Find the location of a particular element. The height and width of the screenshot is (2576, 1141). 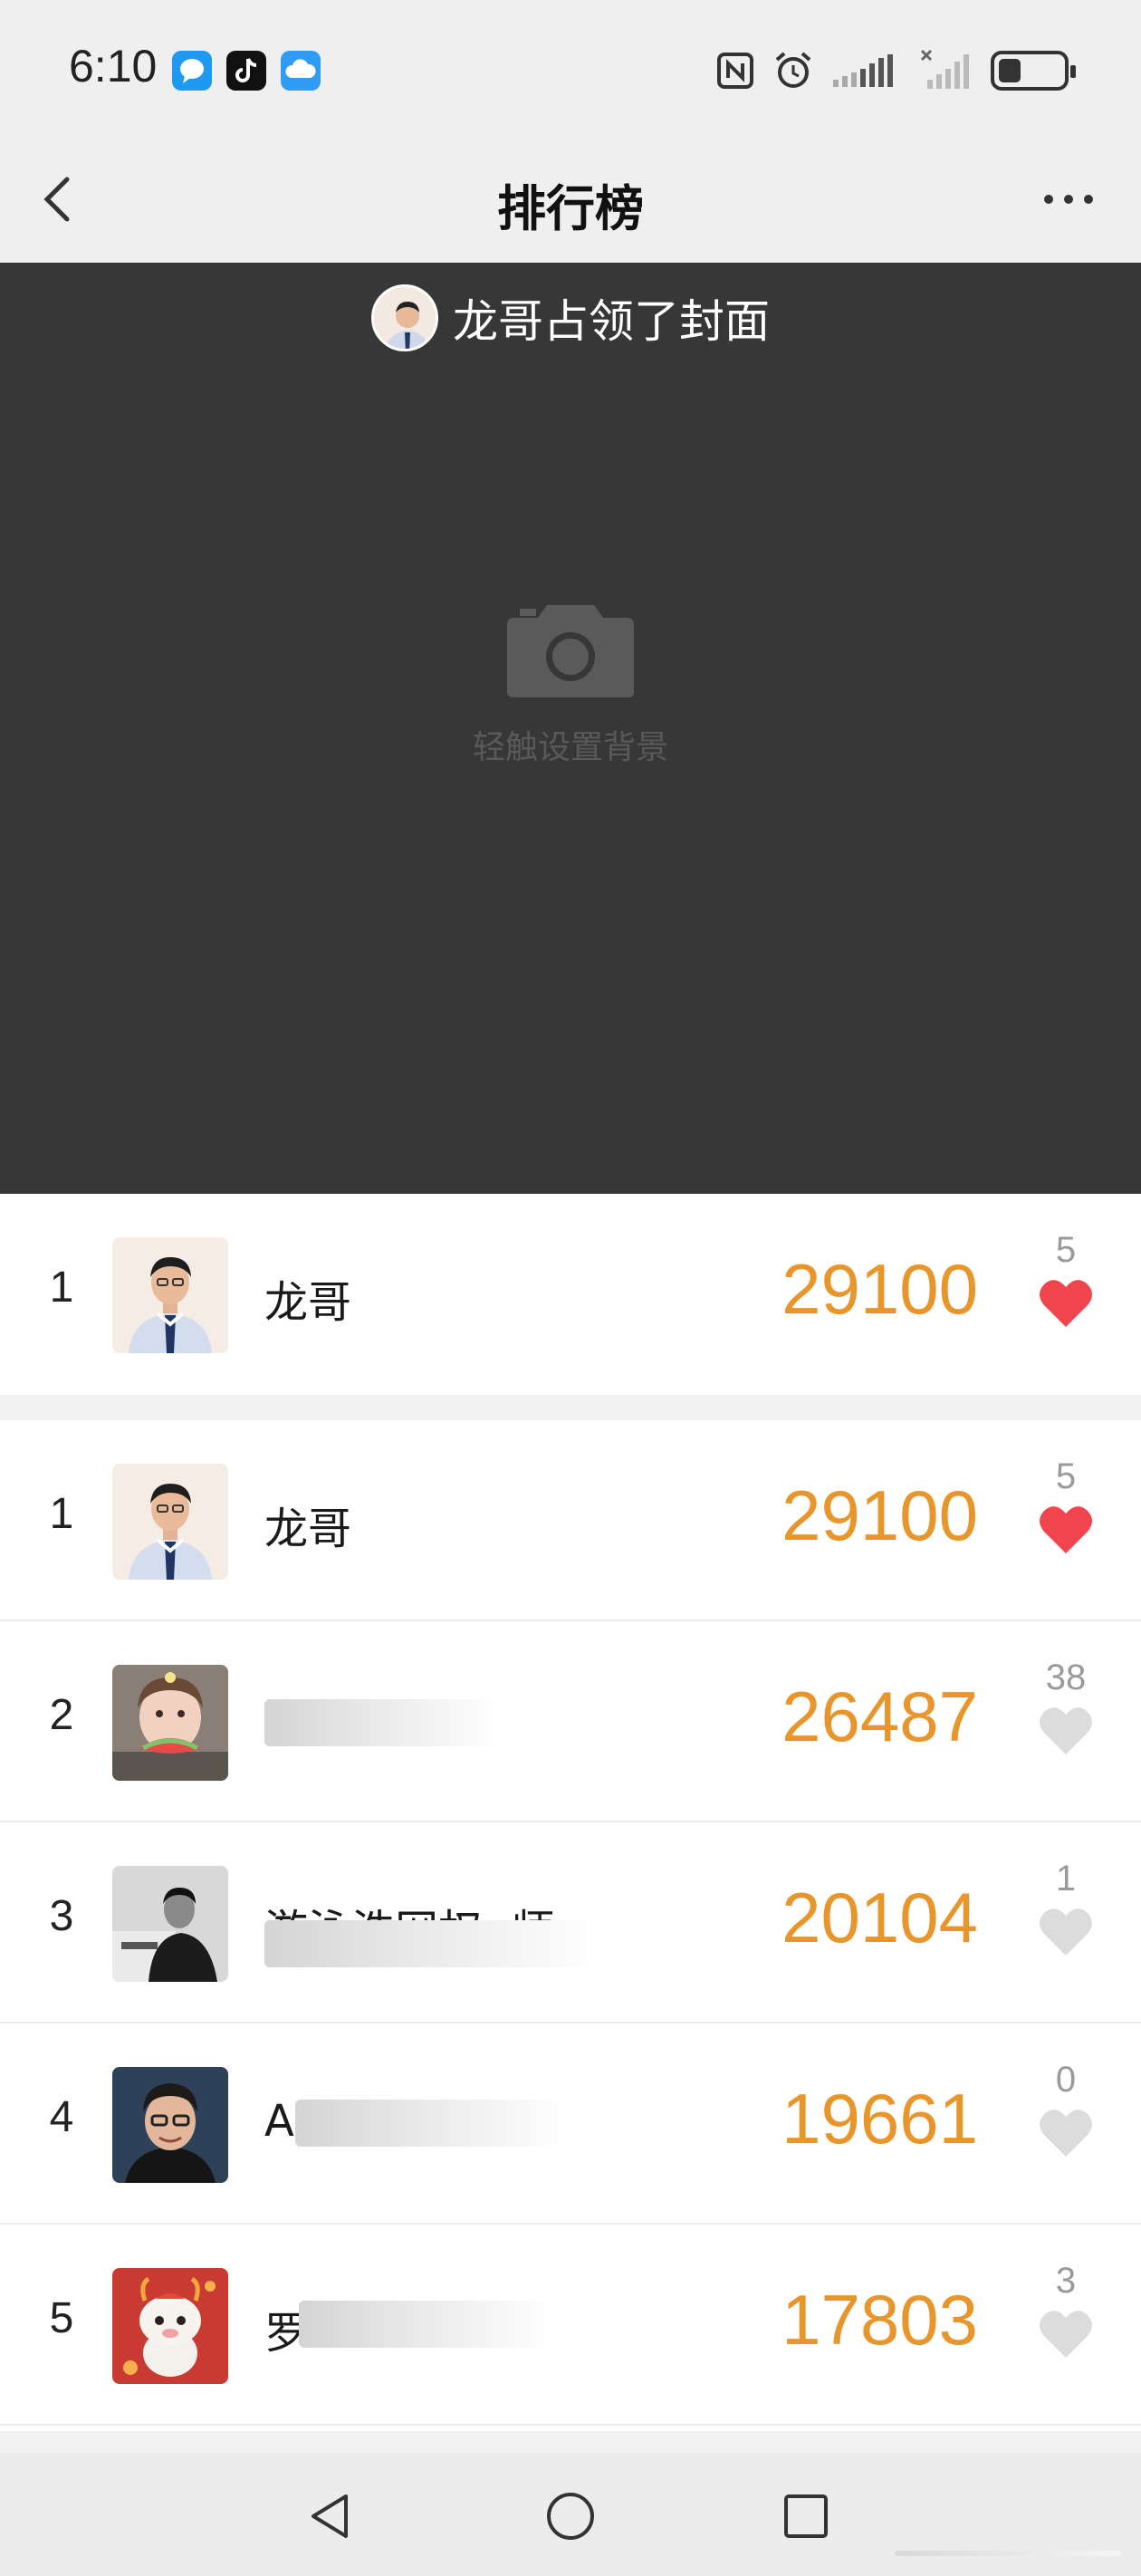

like-count: 38 is located at coordinates (1066, 1677).